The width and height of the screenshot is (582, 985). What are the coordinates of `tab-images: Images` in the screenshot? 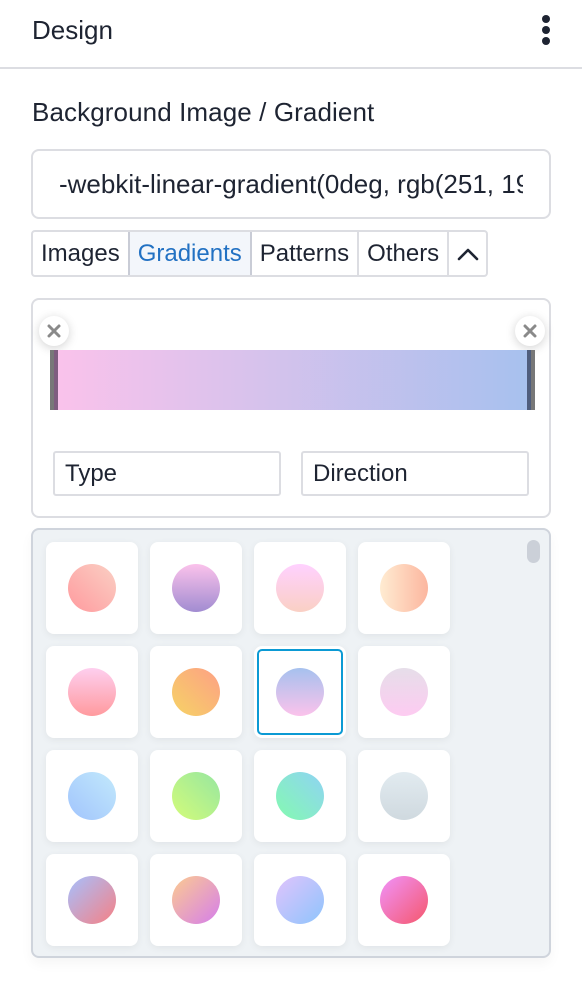 It's located at (81, 253).